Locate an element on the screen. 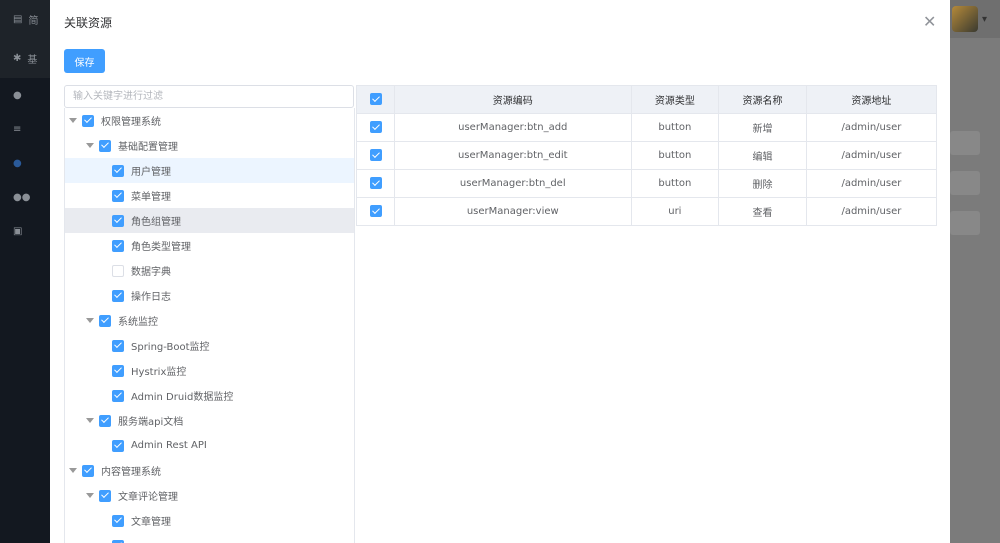 This screenshot has height=543, width=1000. table-row: userManager:btn_del button 删除/admin/user is located at coordinates (647, 183).